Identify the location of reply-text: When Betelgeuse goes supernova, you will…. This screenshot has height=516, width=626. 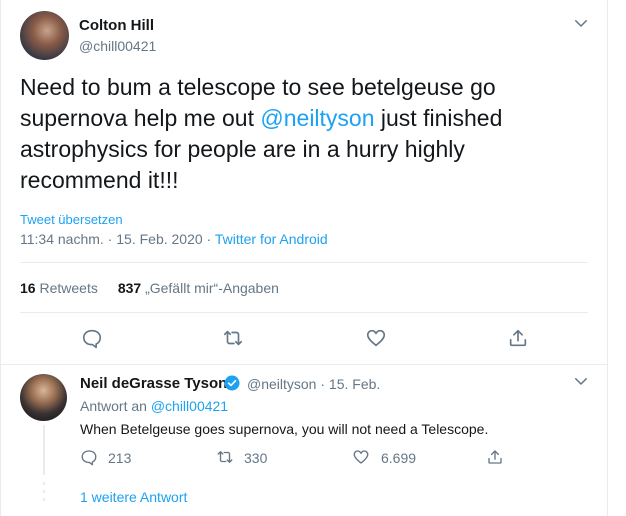
(284, 429).